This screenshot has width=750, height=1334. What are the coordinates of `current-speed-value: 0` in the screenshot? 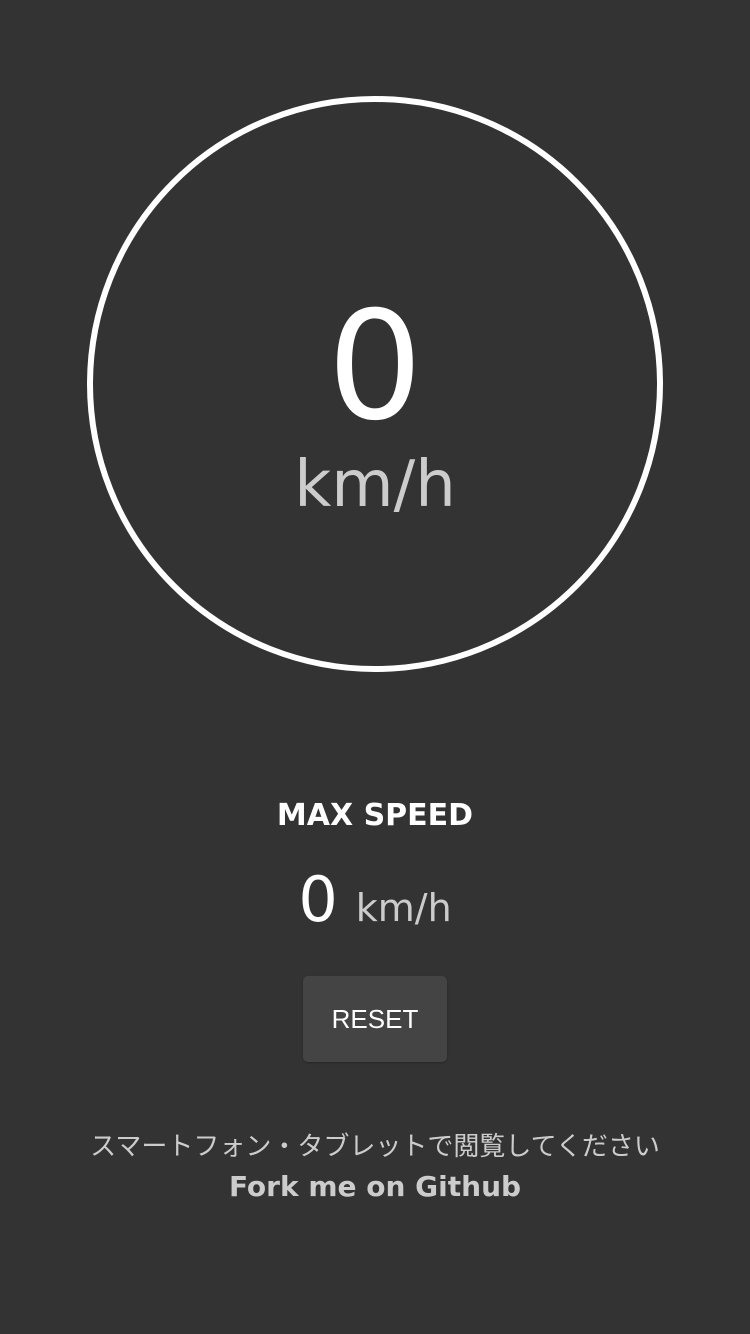 It's located at (375, 367).